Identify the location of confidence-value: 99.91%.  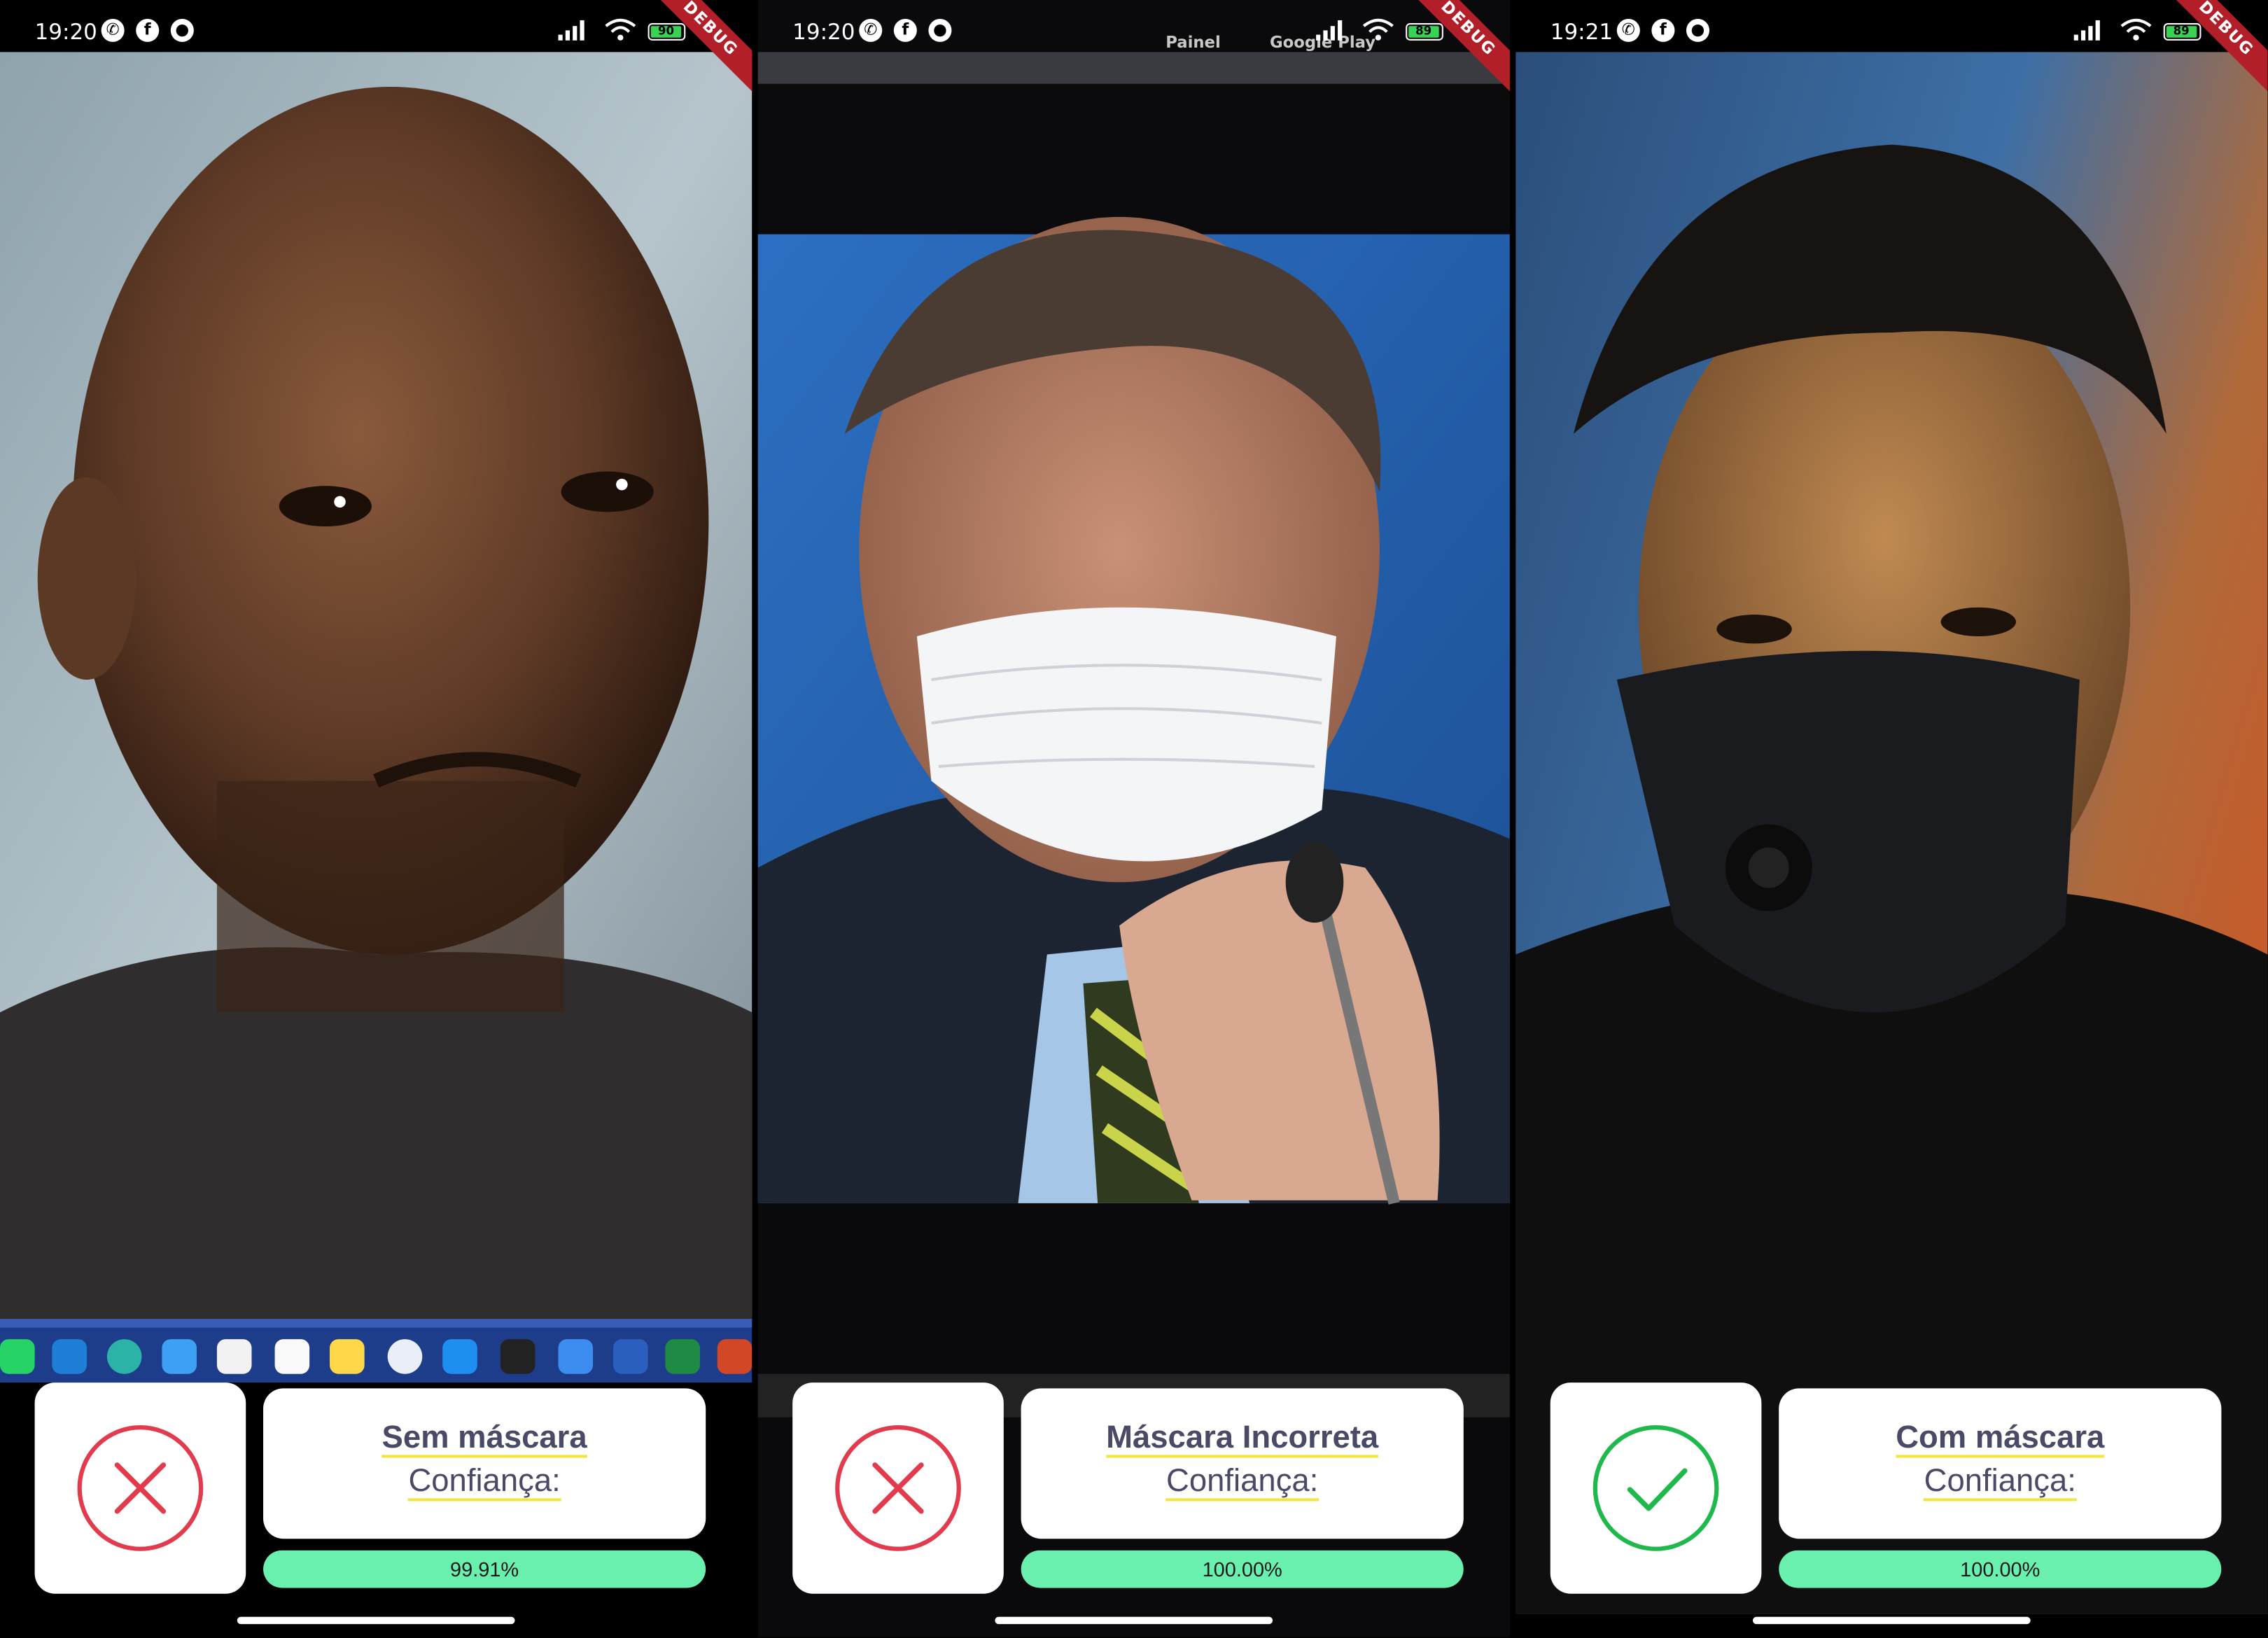
(484, 1569).